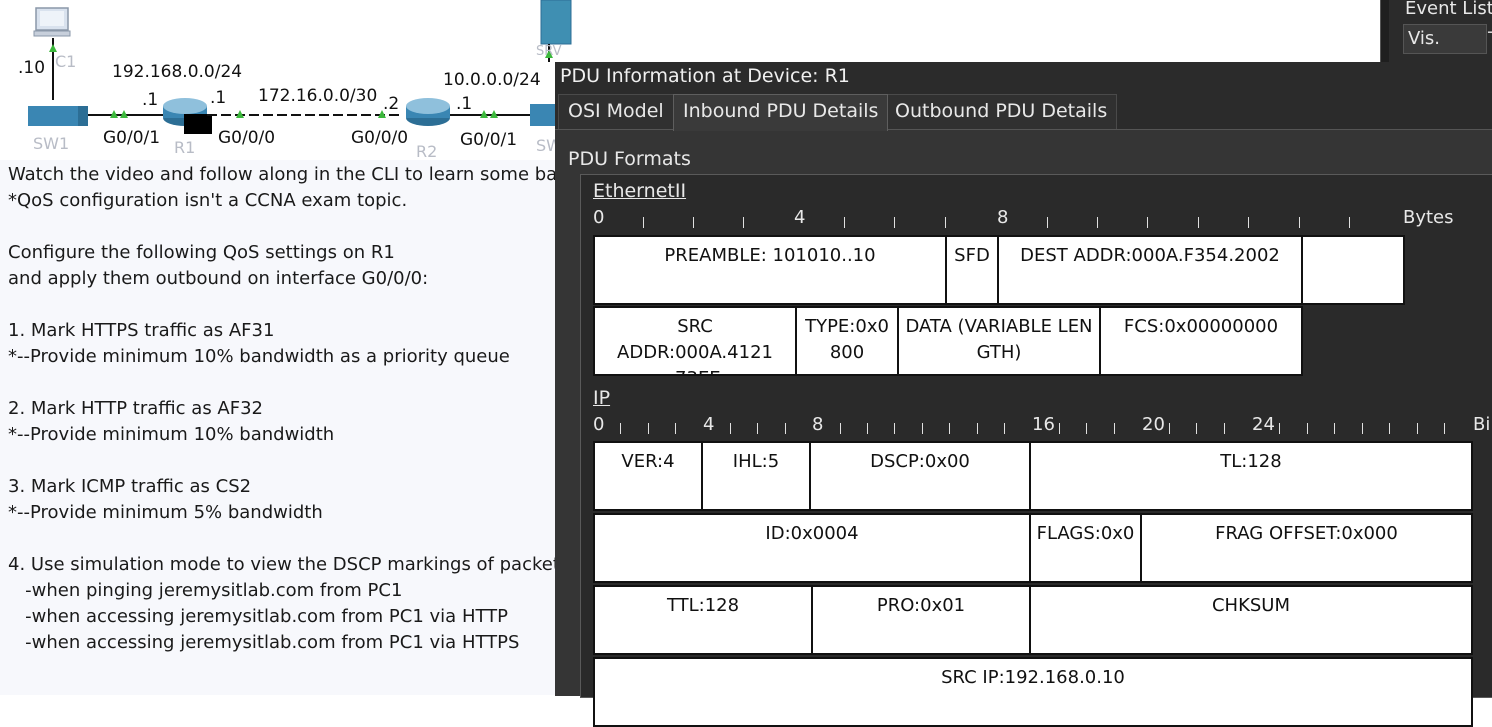 The width and height of the screenshot is (1492, 727). Describe the element at coordinates (489, 140) in the screenshot. I see `r2-g001-interface-label: G0/0/1` at that location.